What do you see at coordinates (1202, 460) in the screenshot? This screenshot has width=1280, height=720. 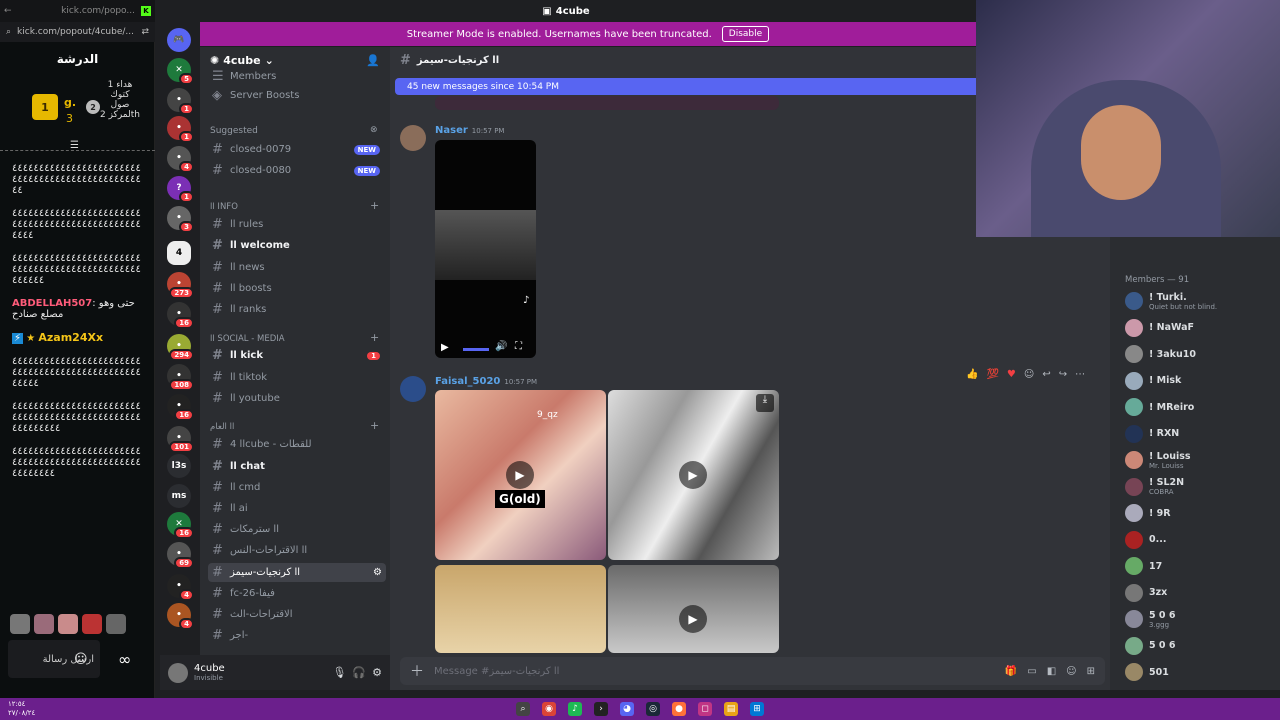 I see `member-item: ! Louiss Mr. Louiss` at bounding box center [1202, 460].